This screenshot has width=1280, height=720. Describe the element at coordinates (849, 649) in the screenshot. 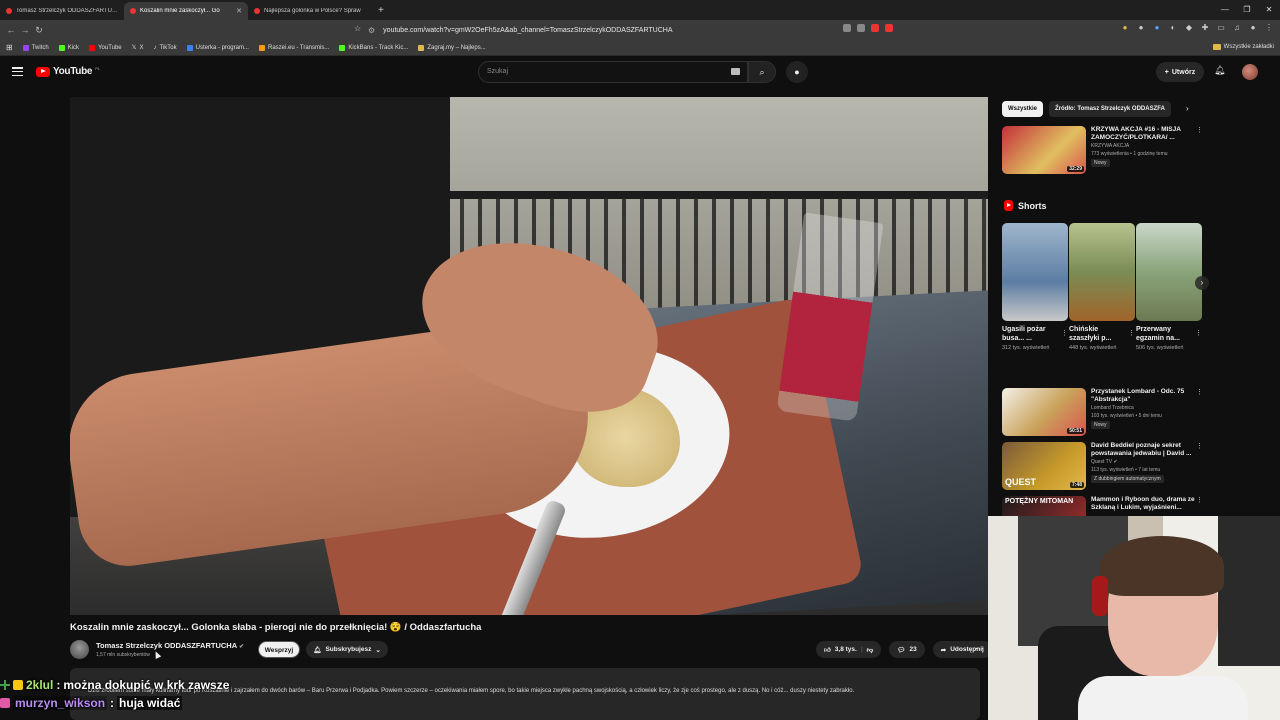

I see `like-dislike-group: 👍︎ 3,8 tys. | 👎︎` at that location.